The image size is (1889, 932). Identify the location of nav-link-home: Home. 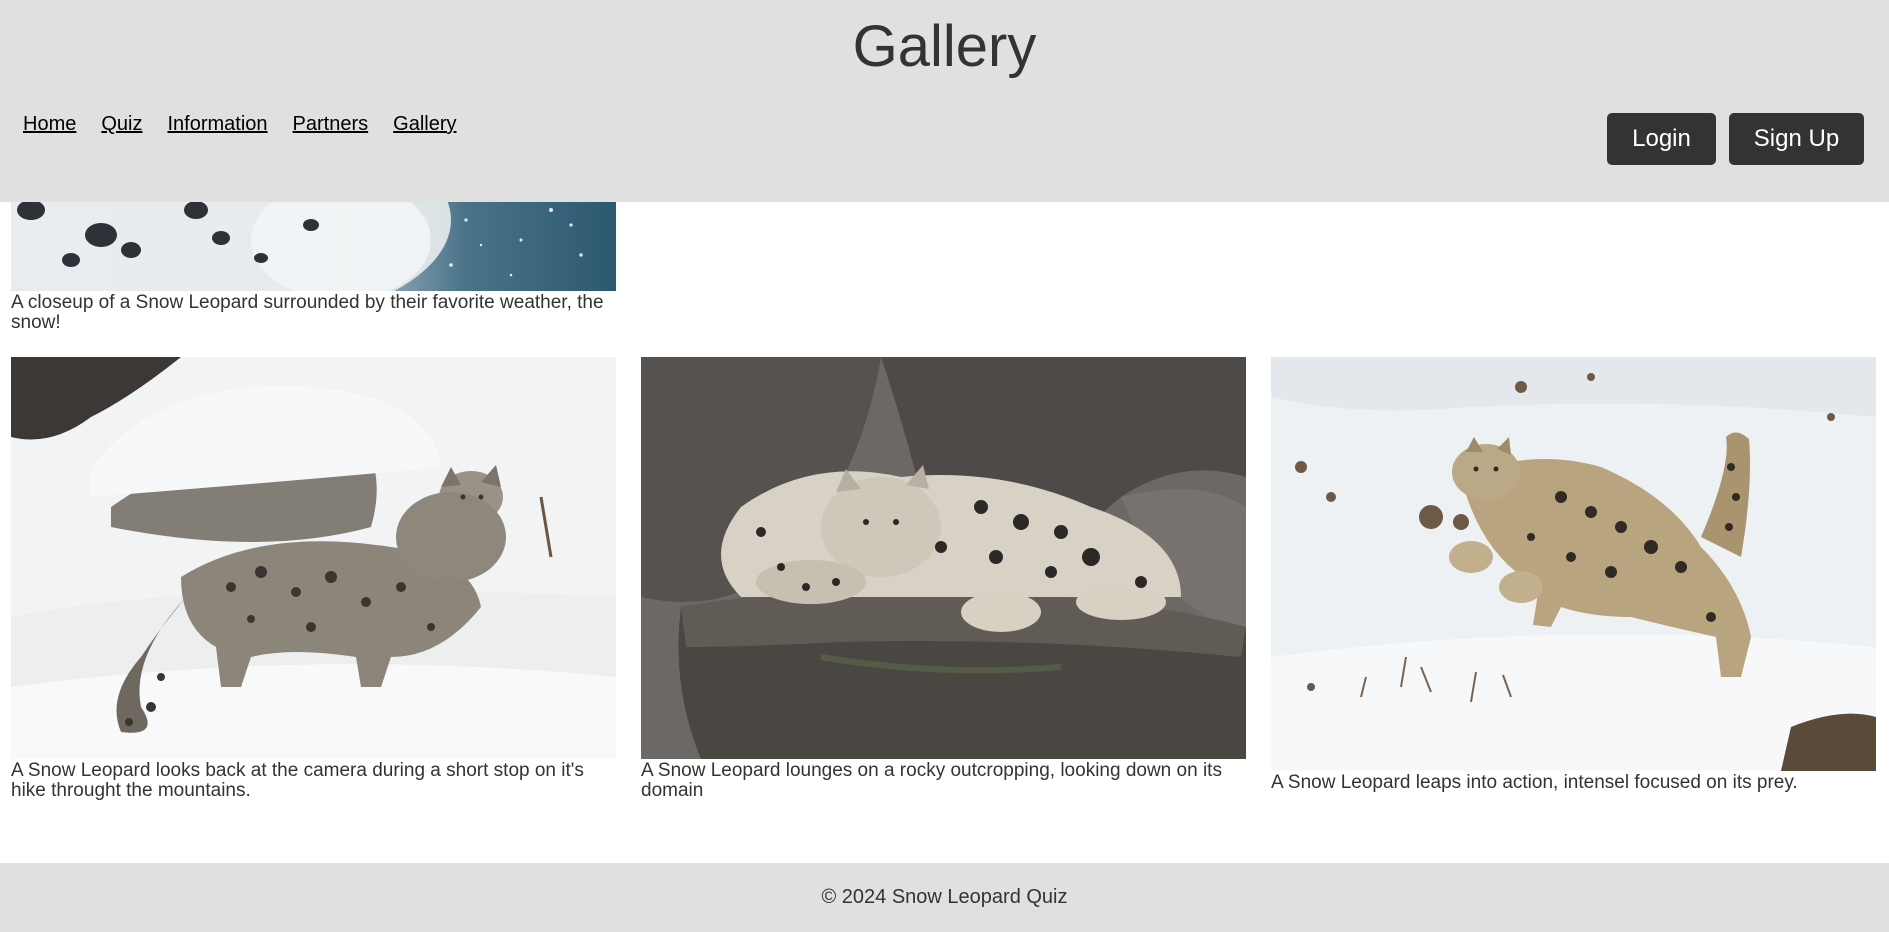
(49, 124).